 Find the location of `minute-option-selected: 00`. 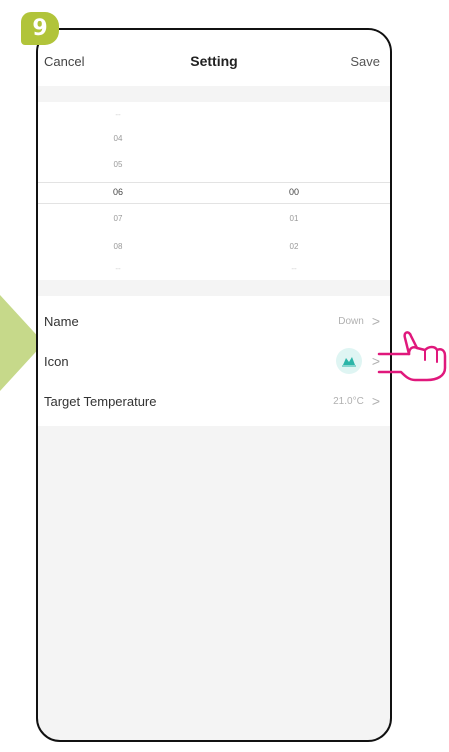

minute-option-selected: 00 is located at coordinates (294, 192).